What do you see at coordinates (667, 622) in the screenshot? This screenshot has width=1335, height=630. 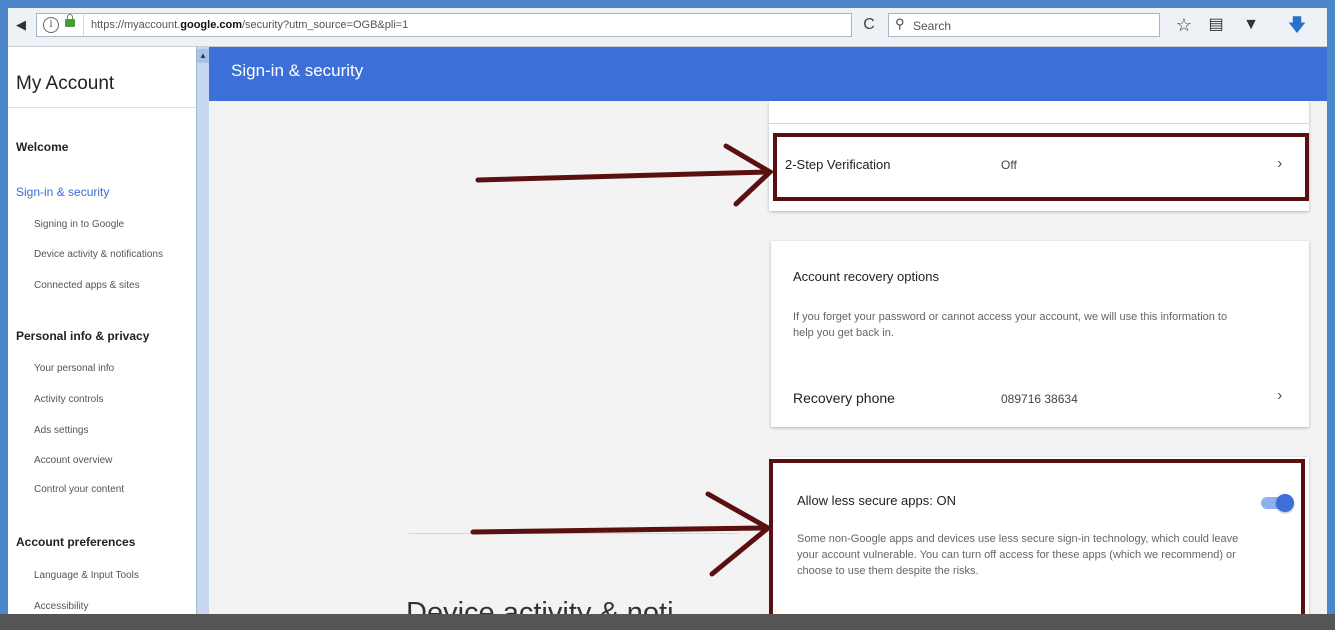 I see `bottom-strip` at bounding box center [667, 622].